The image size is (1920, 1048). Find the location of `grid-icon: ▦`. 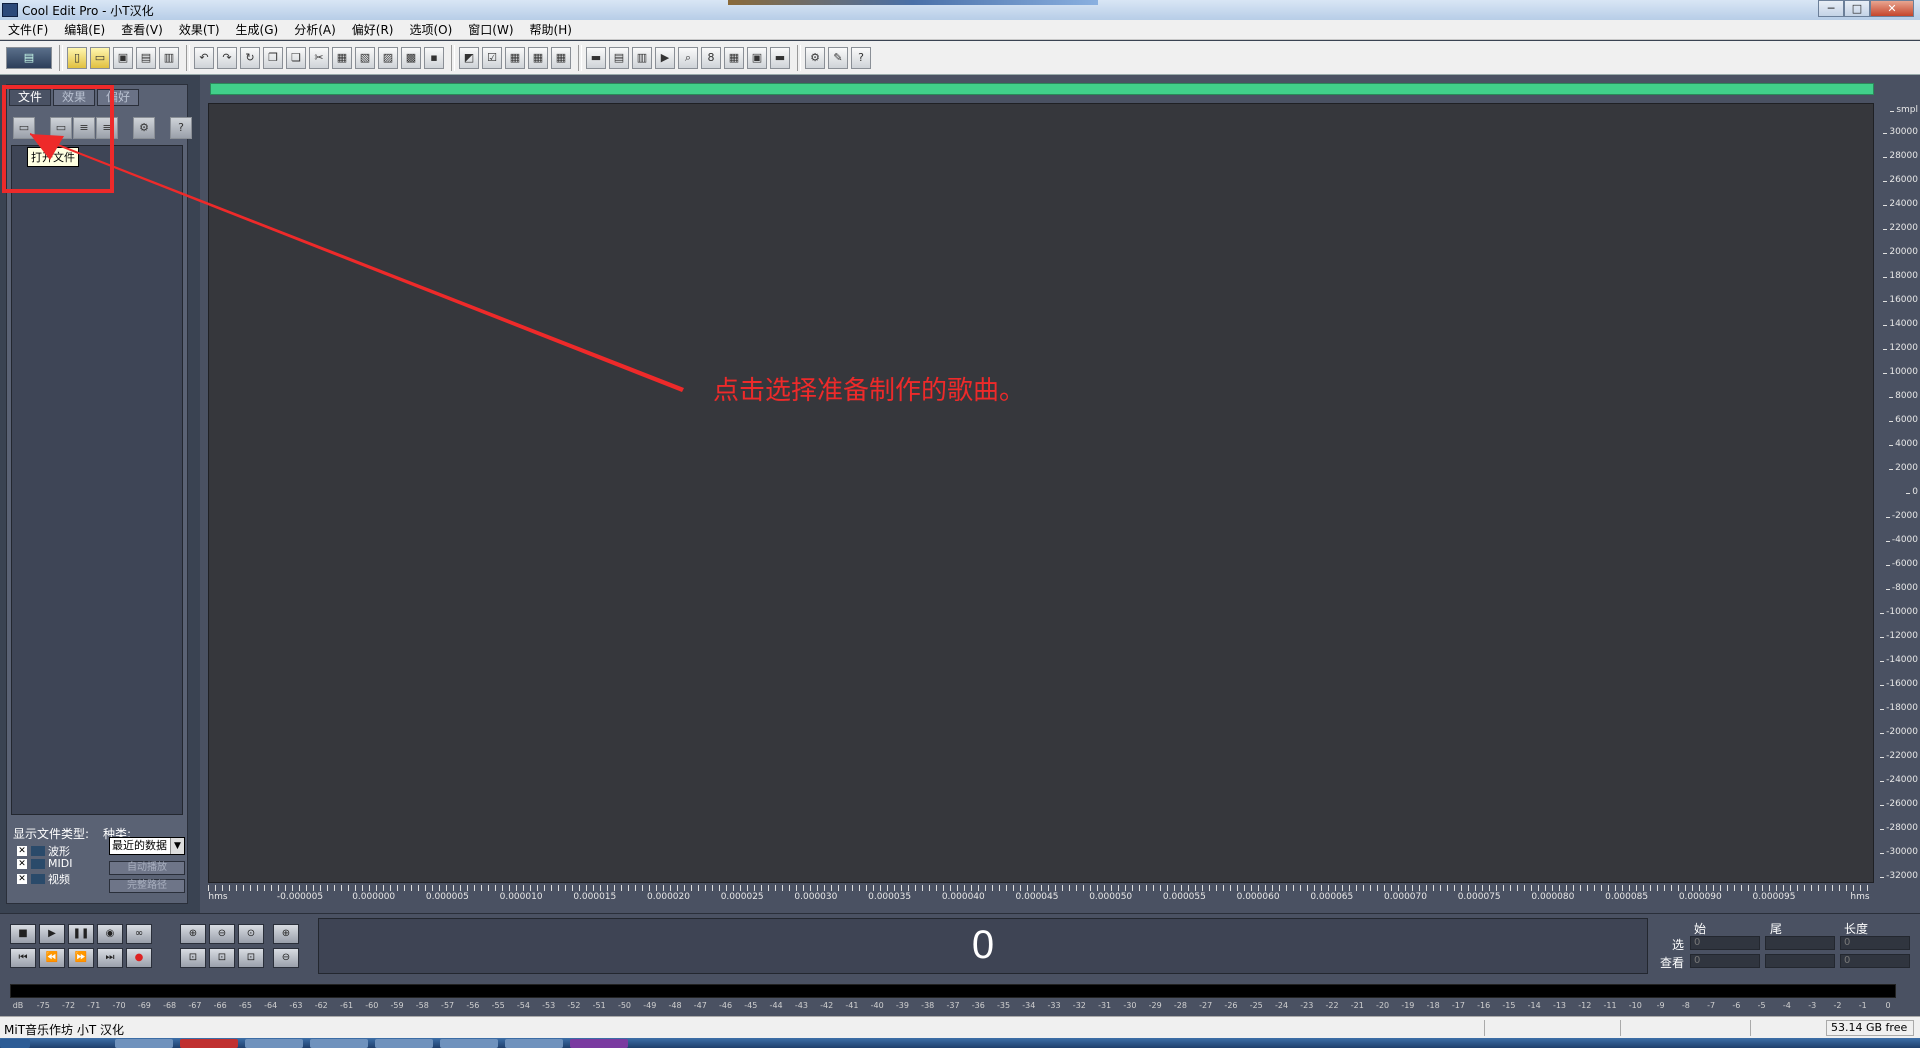

grid-icon: ▦ is located at coordinates (515, 57).